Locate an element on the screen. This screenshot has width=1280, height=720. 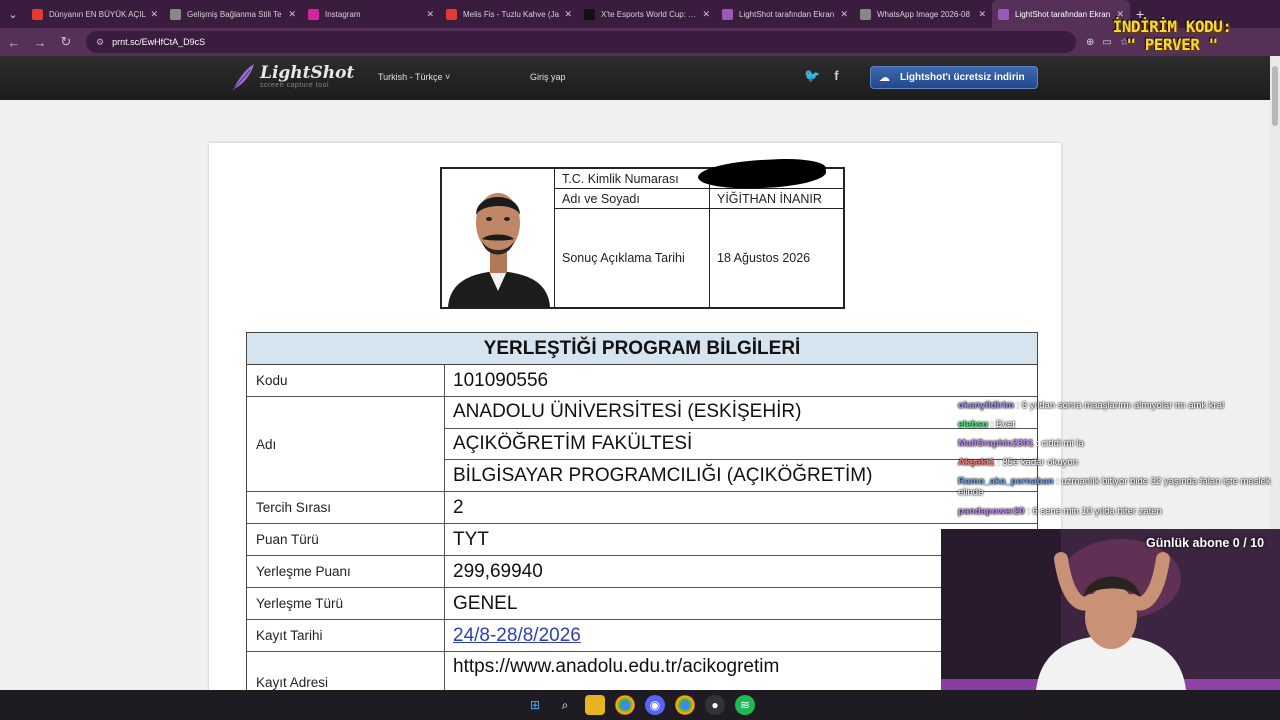
browser-tab: Gelişmiş Bağlanma Stili Te ✕ is located at coordinates (233, 14).